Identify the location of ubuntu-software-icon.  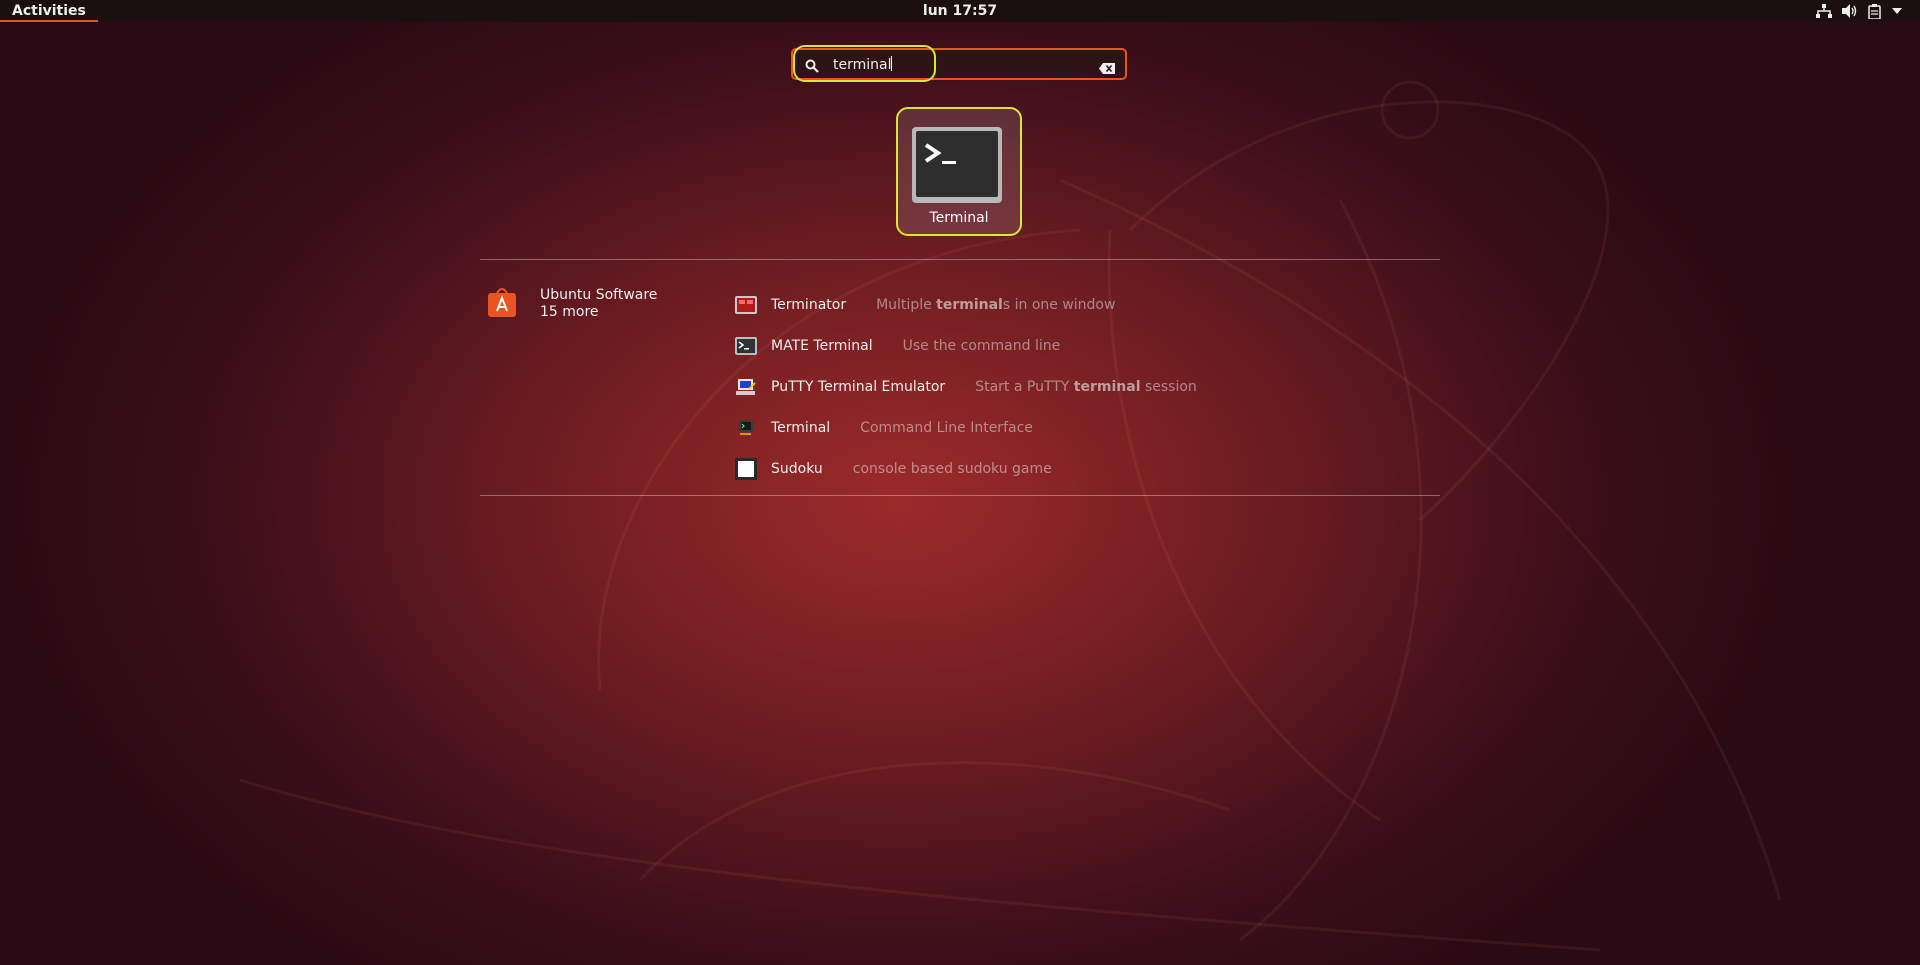
(502, 304).